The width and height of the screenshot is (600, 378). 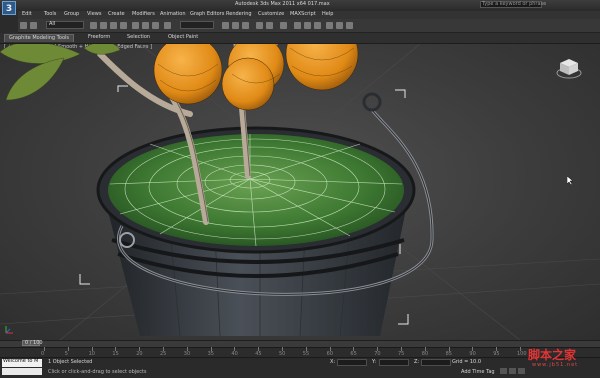 I want to click on align-icon, so click(x=269, y=25).